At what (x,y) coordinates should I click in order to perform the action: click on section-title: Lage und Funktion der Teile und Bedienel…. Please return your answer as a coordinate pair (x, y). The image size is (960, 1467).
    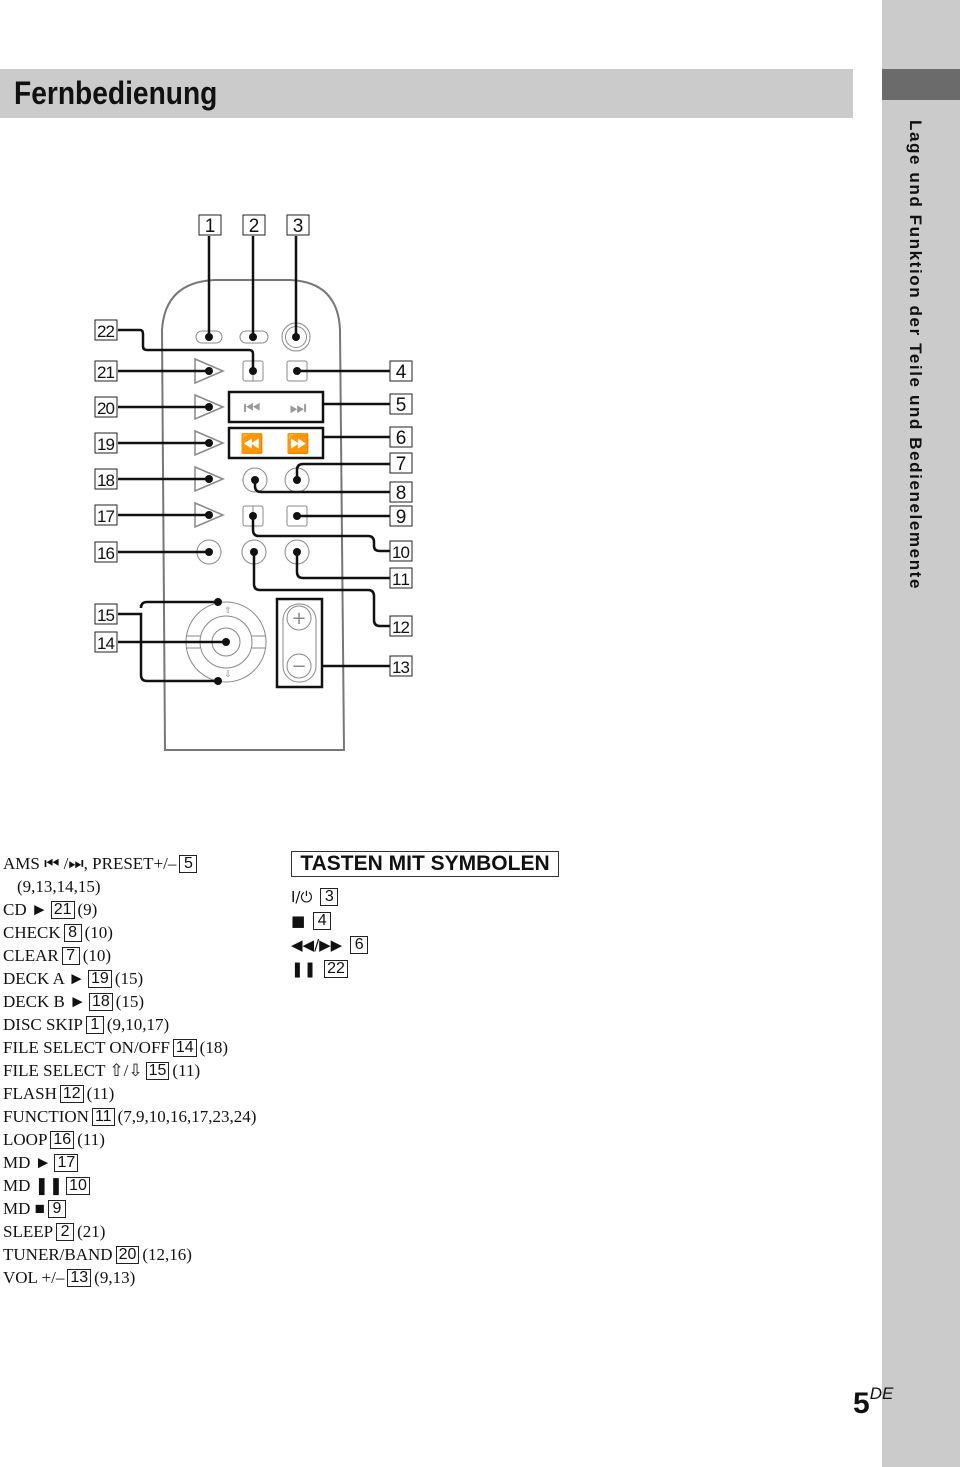
    Looking at the image, I should click on (915, 355).